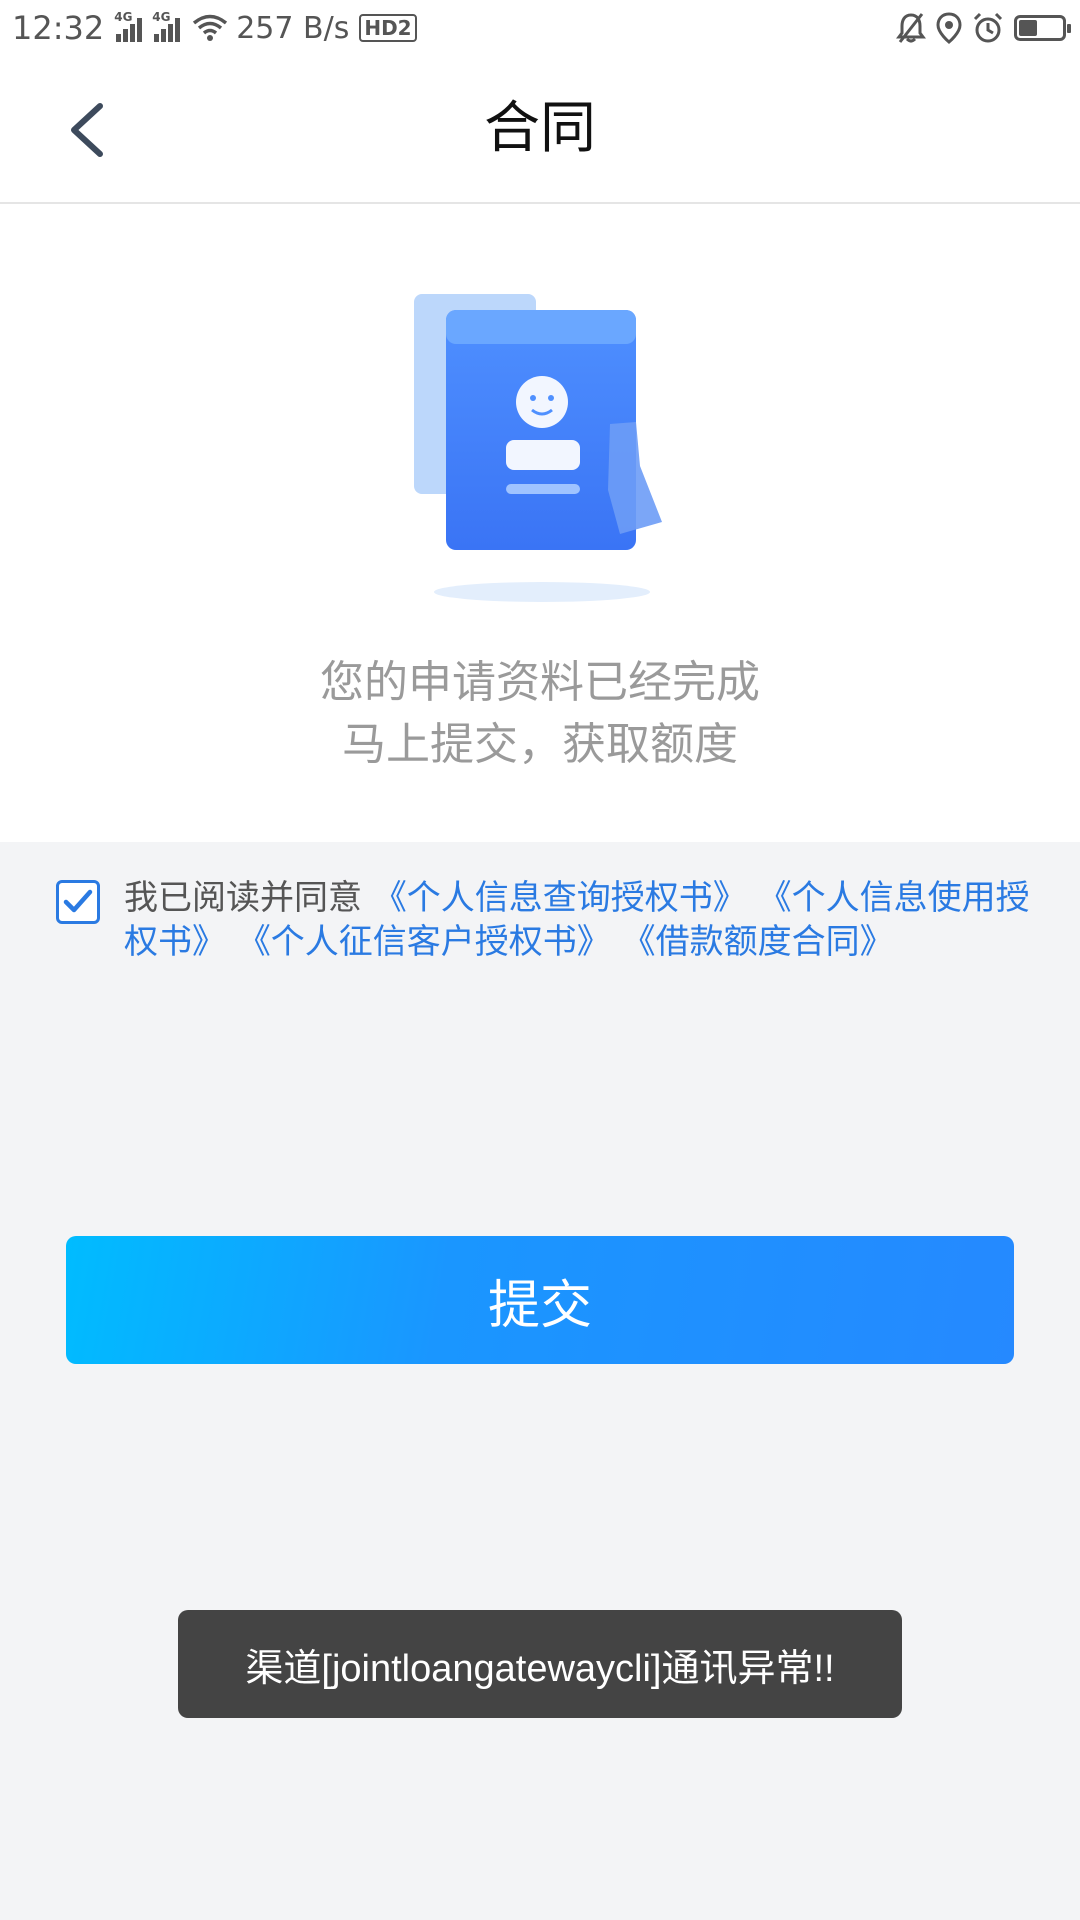 Image resolution: width=1080 pixels, height=1920 pixels. What do you see at coordinates (758, 942) in the screenshot?
I see `link-loan-limit-contract: 《借款额度合同》` at bounding box center [758, 942].